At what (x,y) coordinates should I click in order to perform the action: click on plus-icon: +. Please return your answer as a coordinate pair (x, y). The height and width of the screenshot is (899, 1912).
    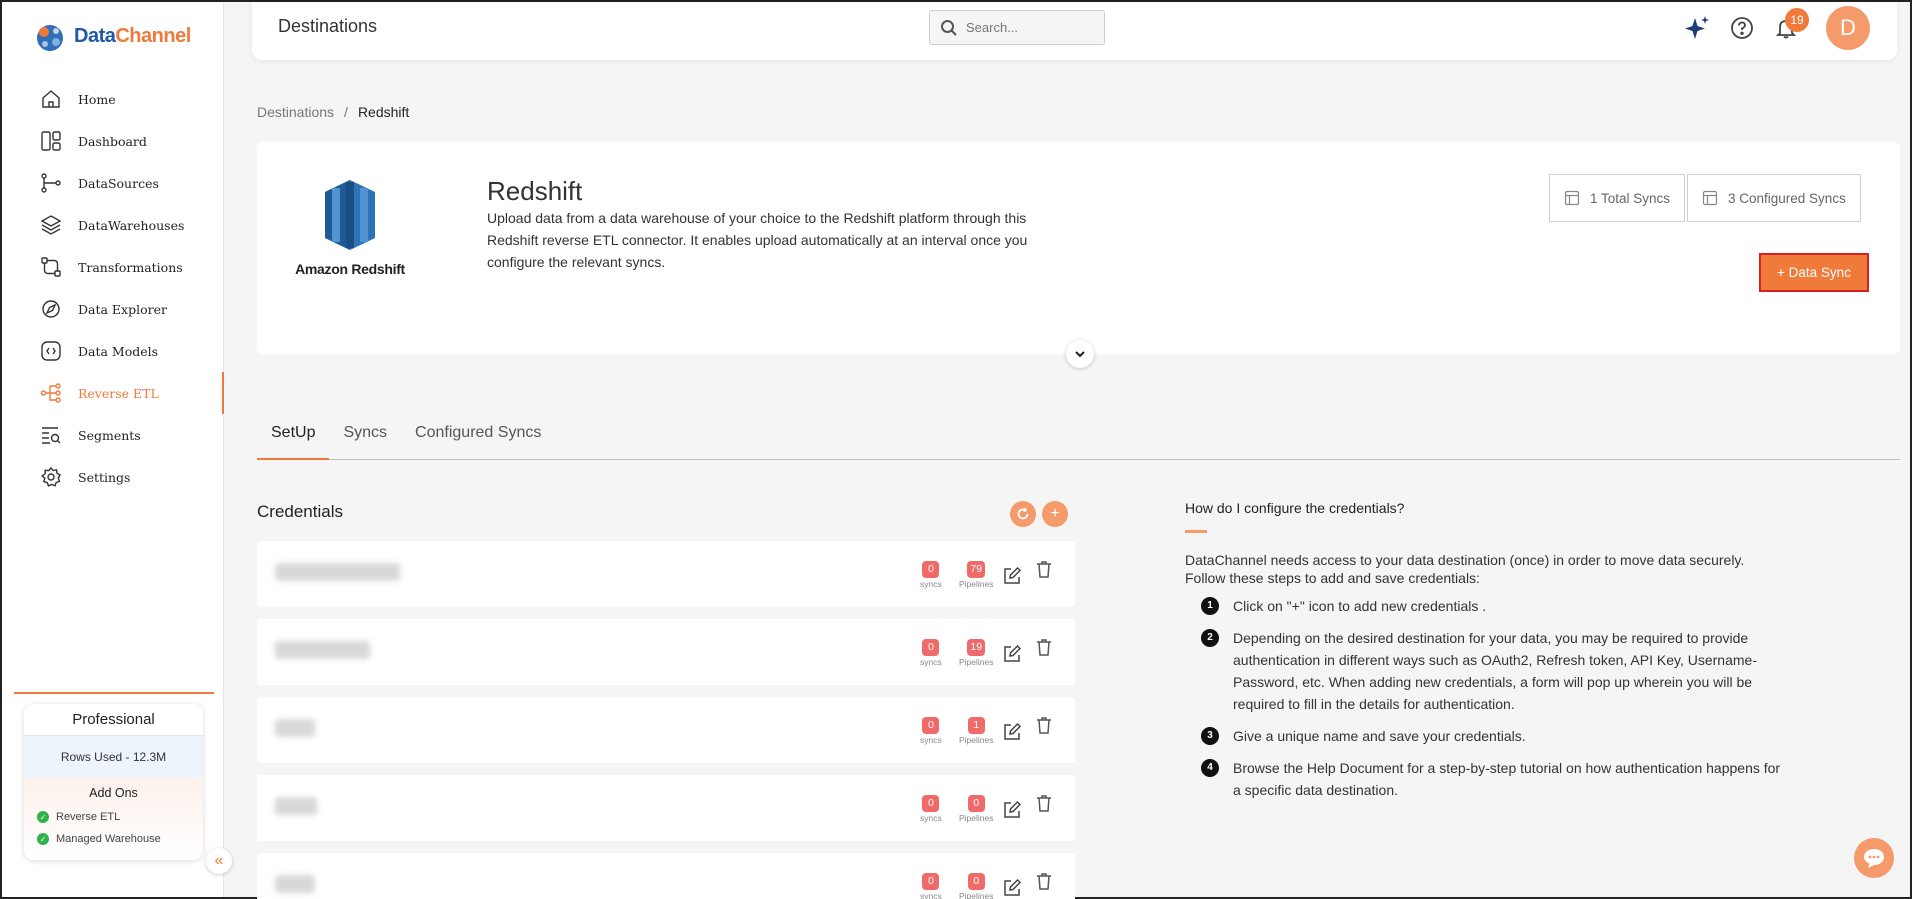
    Looking at the image, I should click on (1055, 513).